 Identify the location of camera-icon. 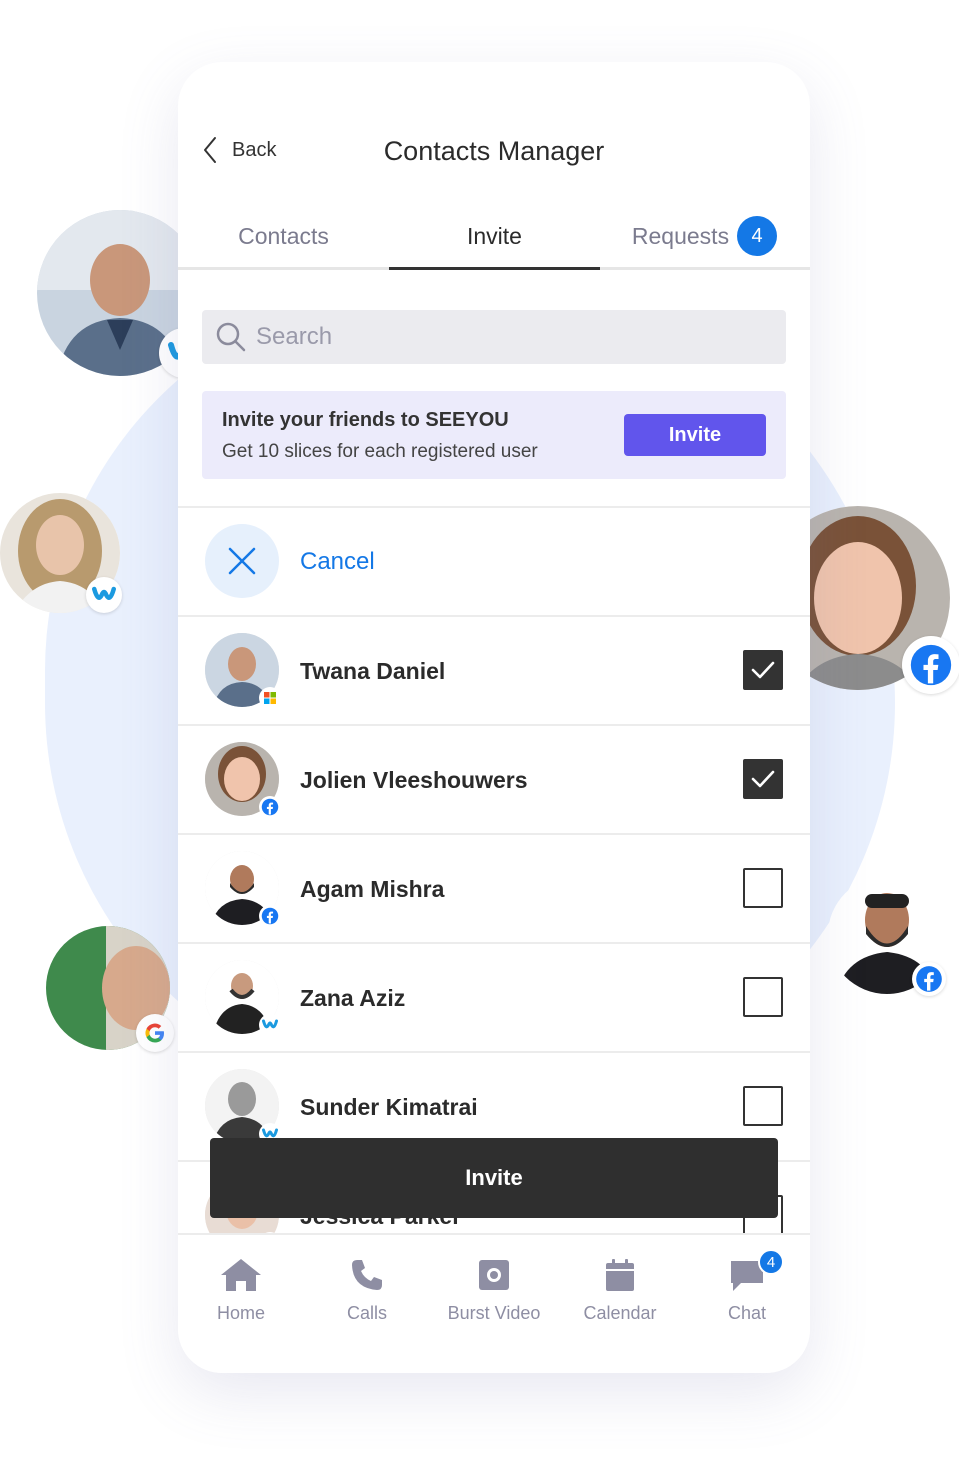
(494, 1275).